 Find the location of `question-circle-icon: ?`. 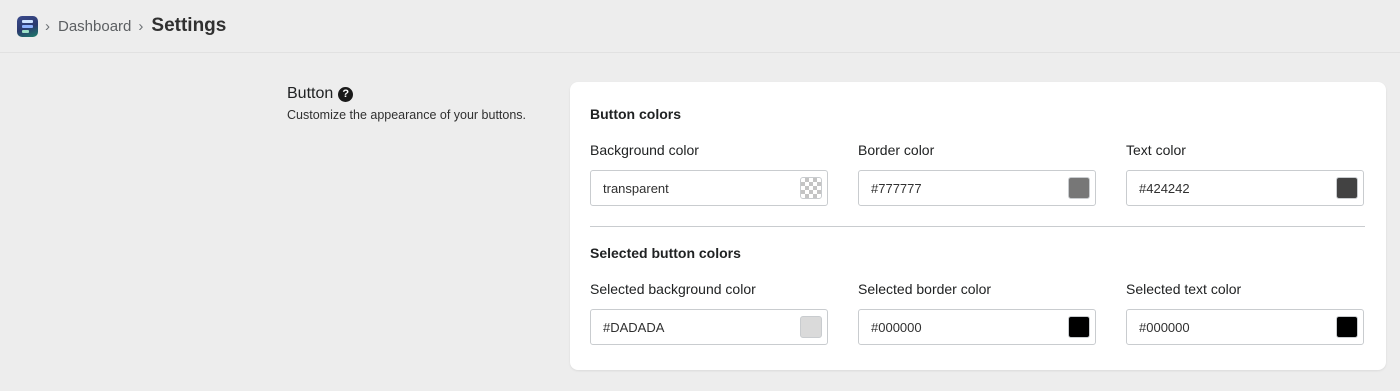

question-circle-icon: ? is located at coordinates (346, 94).